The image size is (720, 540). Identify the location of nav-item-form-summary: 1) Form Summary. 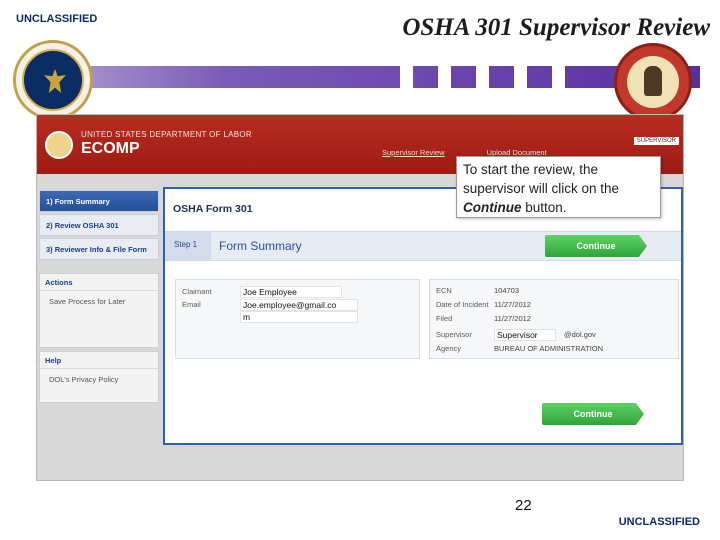
(99, 201).